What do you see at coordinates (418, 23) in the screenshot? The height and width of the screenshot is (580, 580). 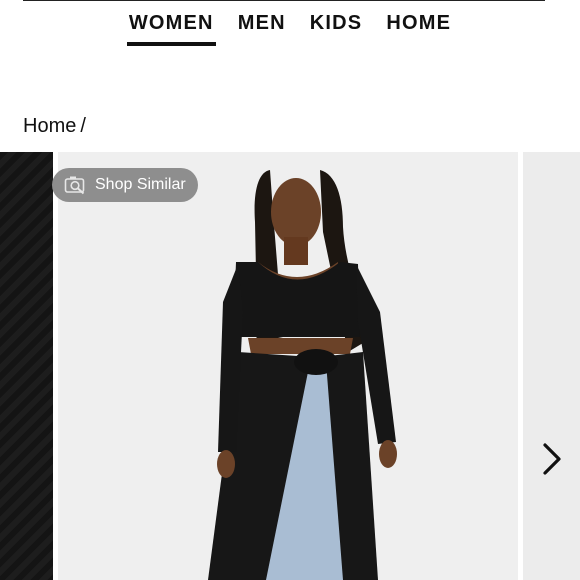 I see `tab-home: HOME` at bounding box center [418, 23].